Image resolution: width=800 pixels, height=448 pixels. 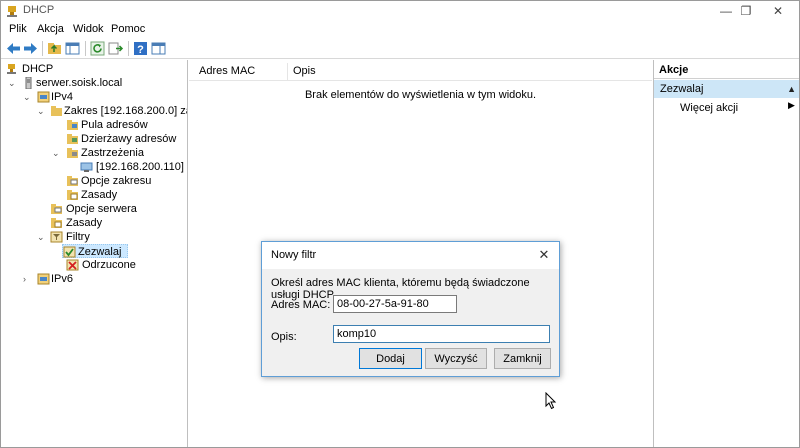 I want to click on tree-label: Pula adresów, so click(x=114, y=125).